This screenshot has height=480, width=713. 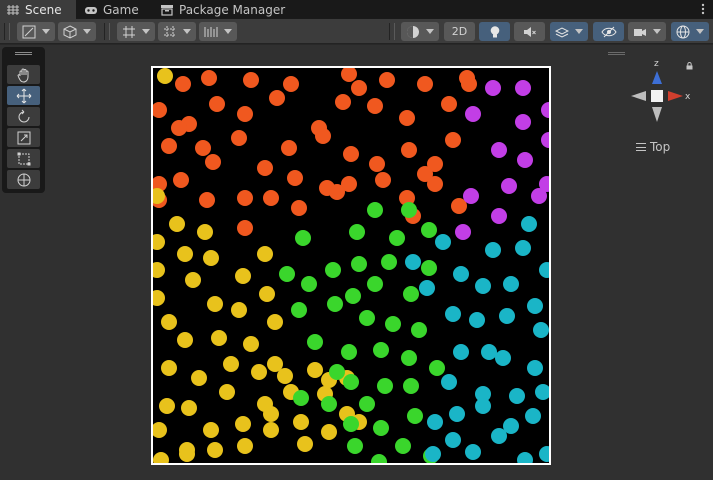 I want to click on scale-tool-button, so click(x=23, y=137).